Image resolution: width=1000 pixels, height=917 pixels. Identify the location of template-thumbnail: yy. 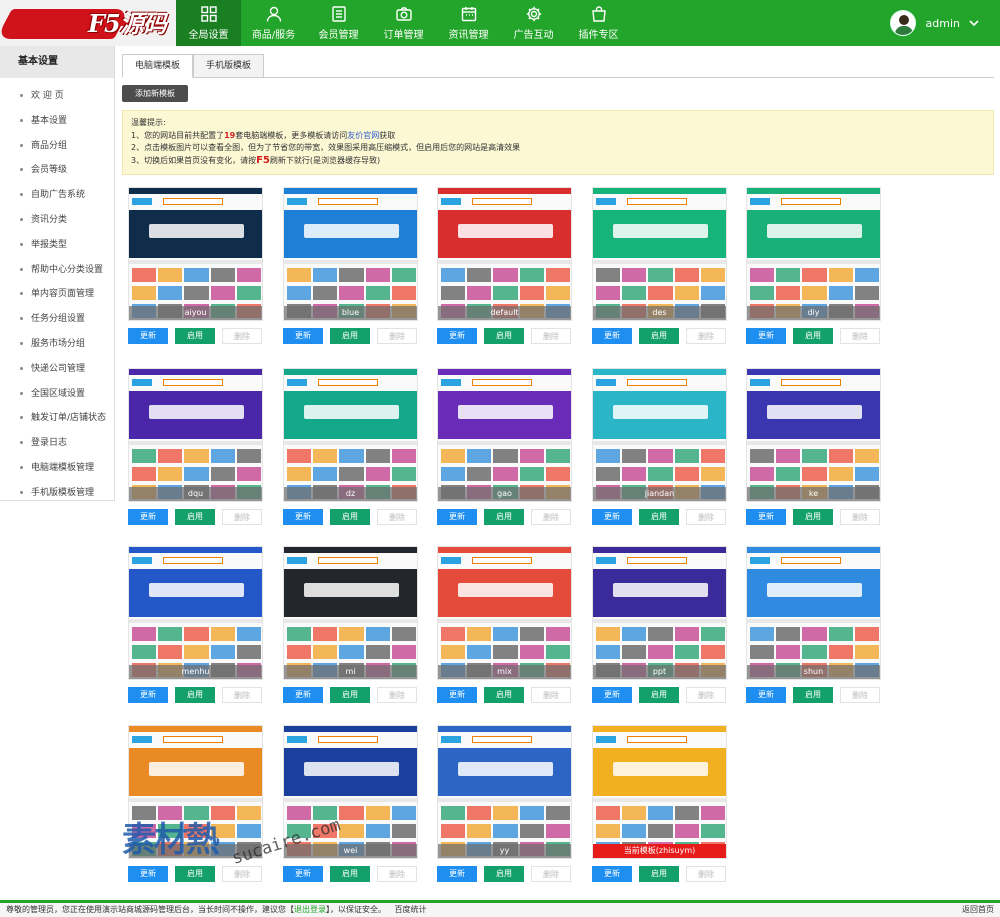
(504, 792).